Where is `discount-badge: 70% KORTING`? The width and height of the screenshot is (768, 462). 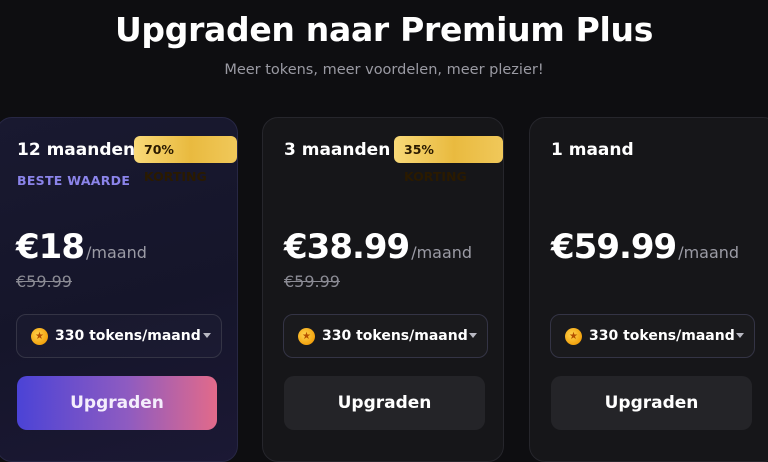
discount-badge: 70% KORTING is located at coordinates (185, 160).